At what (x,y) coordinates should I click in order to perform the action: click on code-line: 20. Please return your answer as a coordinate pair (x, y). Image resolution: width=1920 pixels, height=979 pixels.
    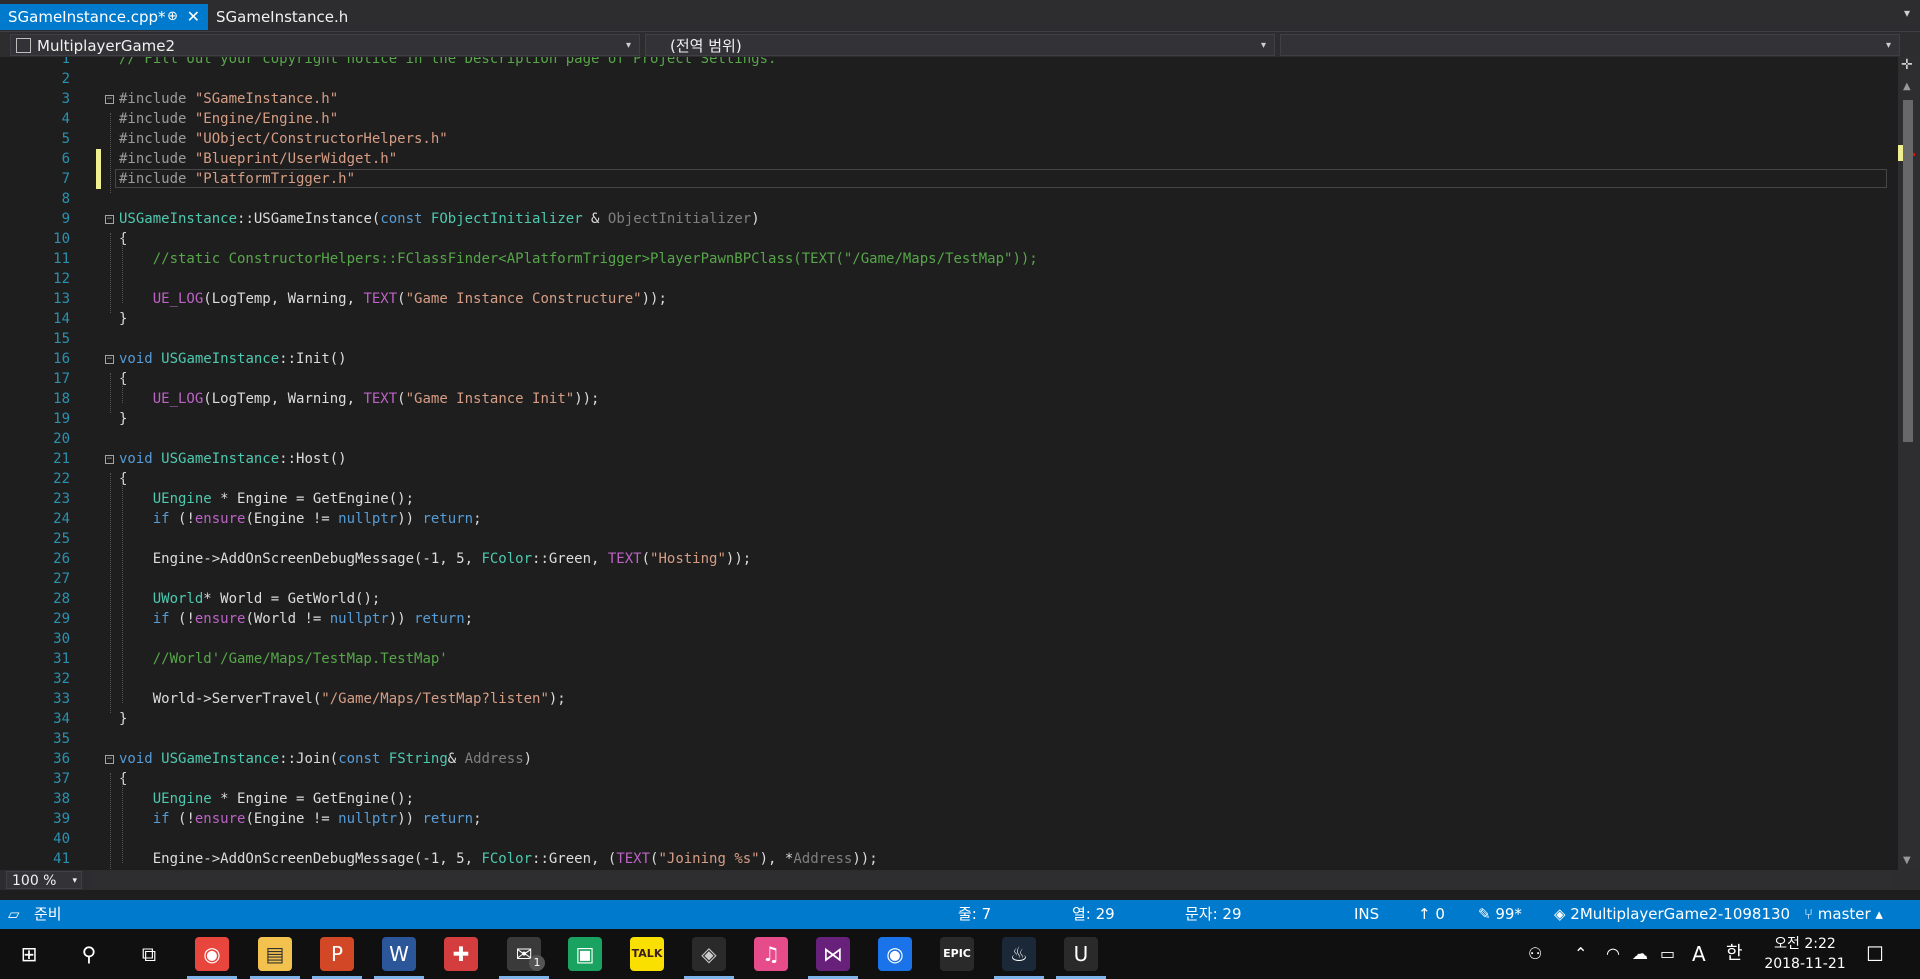
    Looking at the image, I should click on (945, 439).